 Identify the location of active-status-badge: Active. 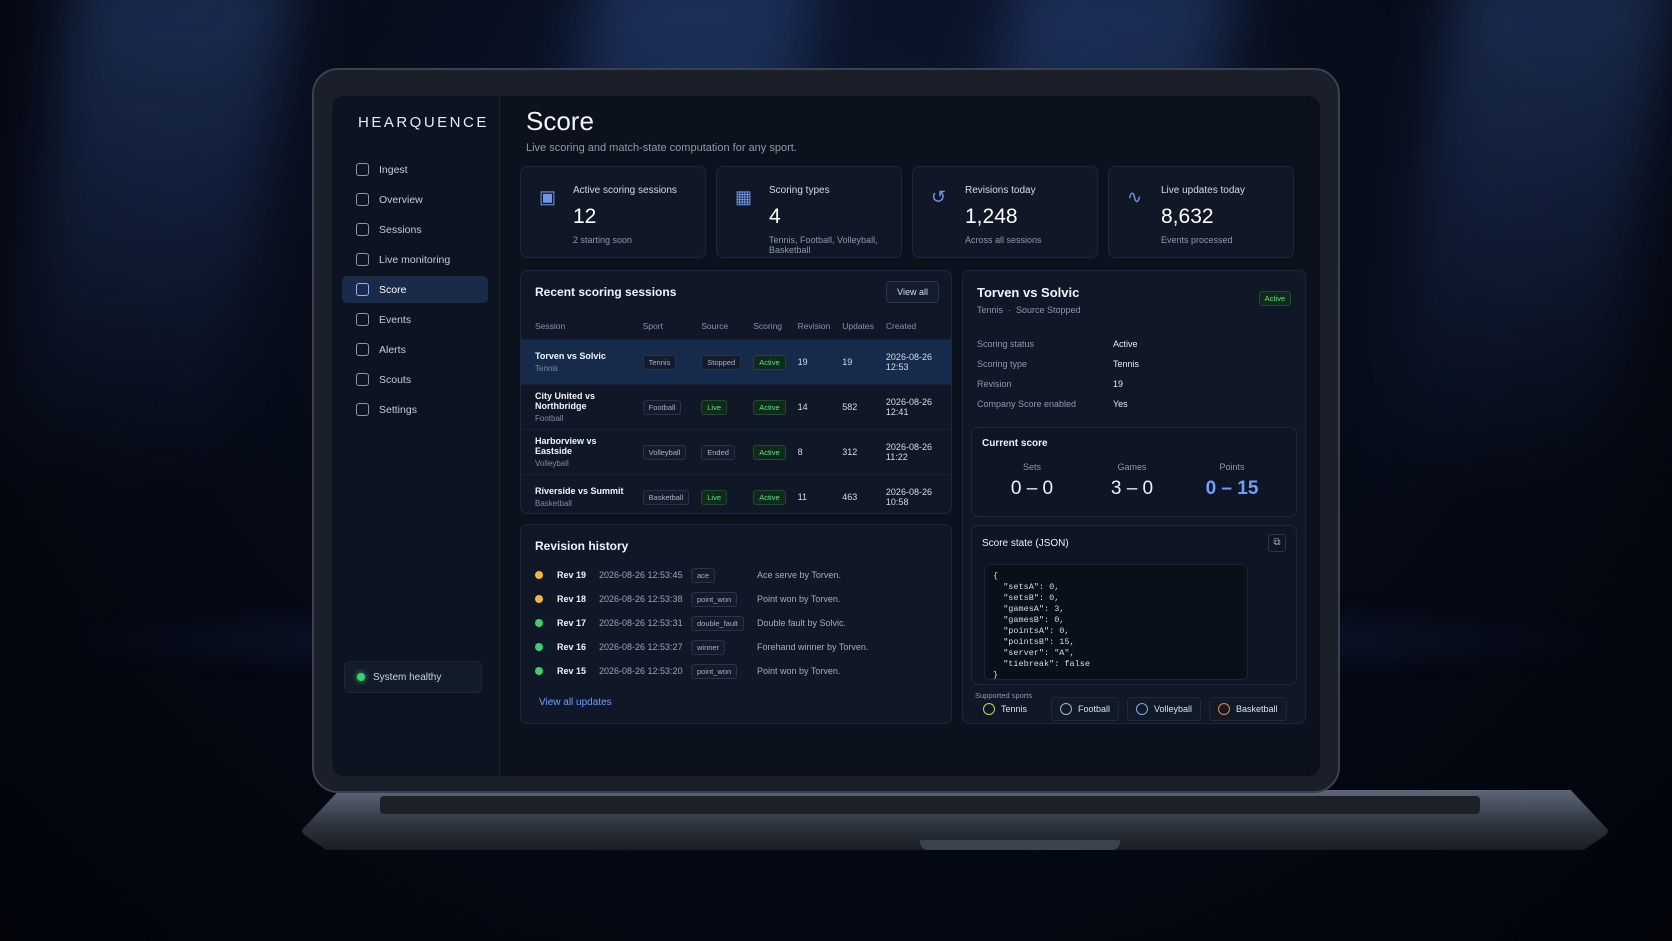
(1274, 298).